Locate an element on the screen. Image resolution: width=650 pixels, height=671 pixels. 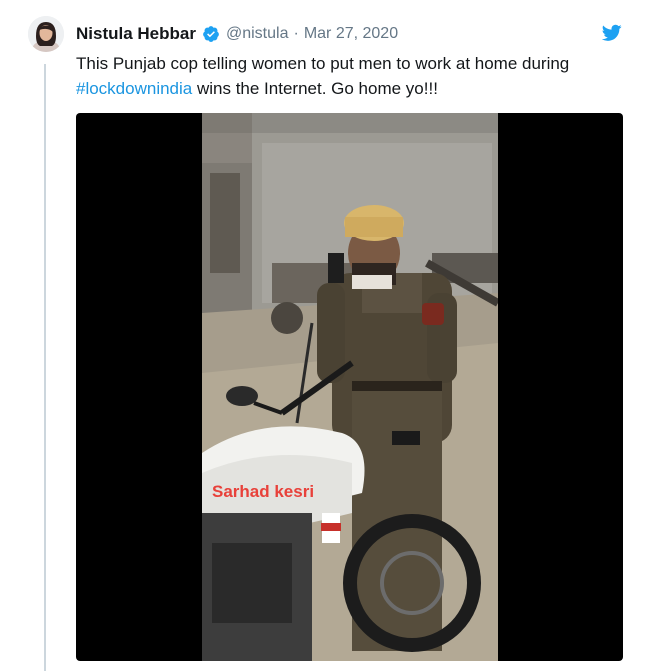
tweet-header: Nistula Hebbar @nistula · Mar 27, 2020 is located at coordinates (237, 34).